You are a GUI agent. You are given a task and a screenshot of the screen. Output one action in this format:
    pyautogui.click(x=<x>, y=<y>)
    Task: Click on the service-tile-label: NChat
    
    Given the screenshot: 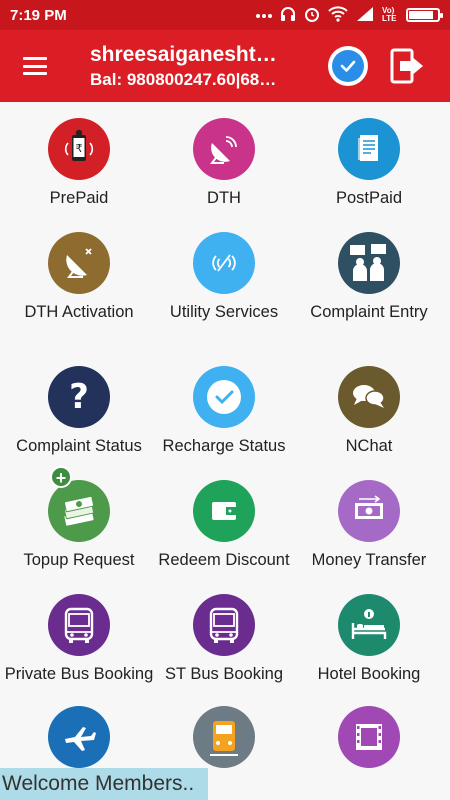 What is the action you would take?
    pyautogui.click(x=369, y=446)
    